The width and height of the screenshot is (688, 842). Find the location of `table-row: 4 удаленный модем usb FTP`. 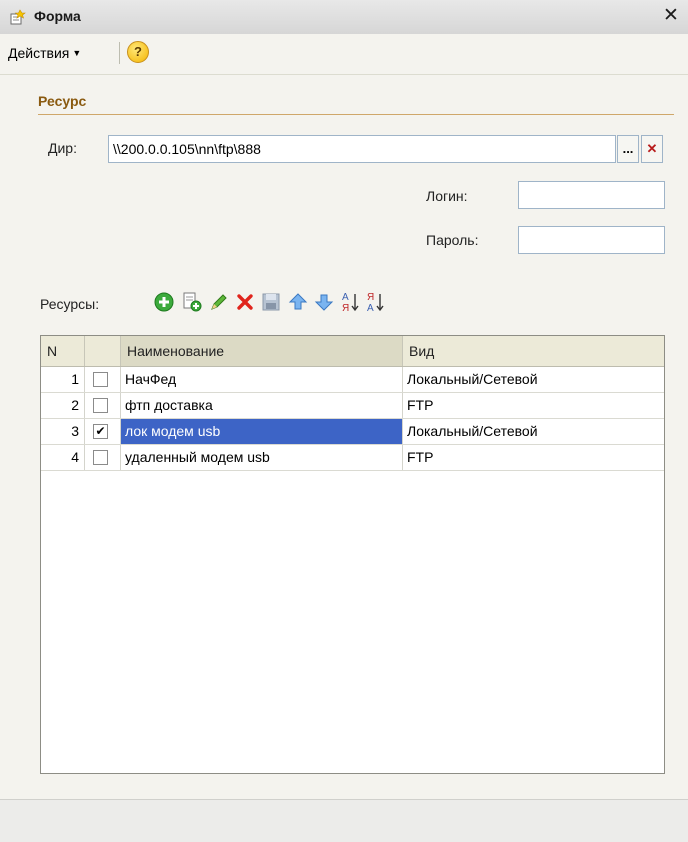

table-row: 4 удаленный модем usb FTP is located at coordinates (352, 458).